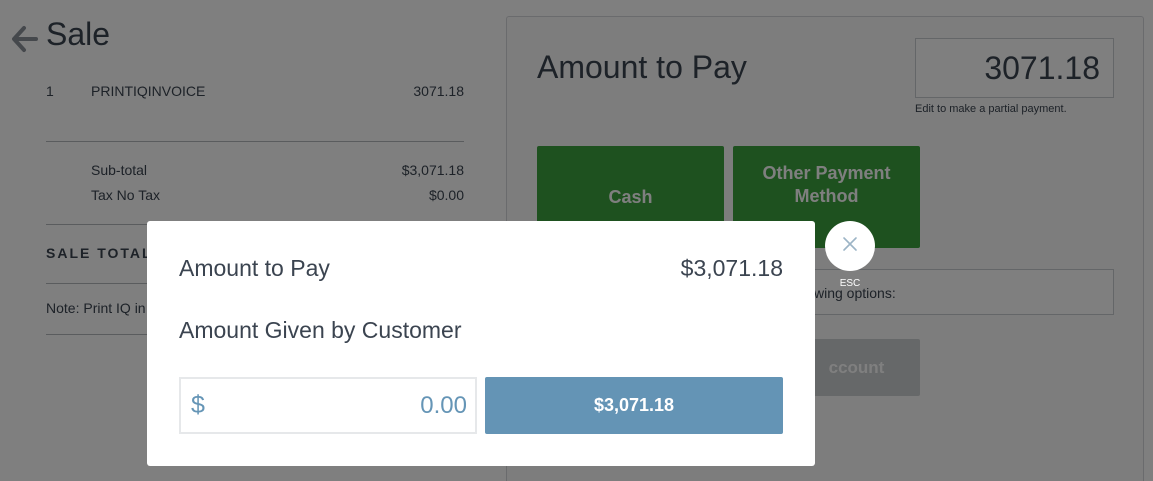  Describe the element at coordinates (634, 405) in the screenshot. I see `exact-amount-button: $3,071.18` at that location.